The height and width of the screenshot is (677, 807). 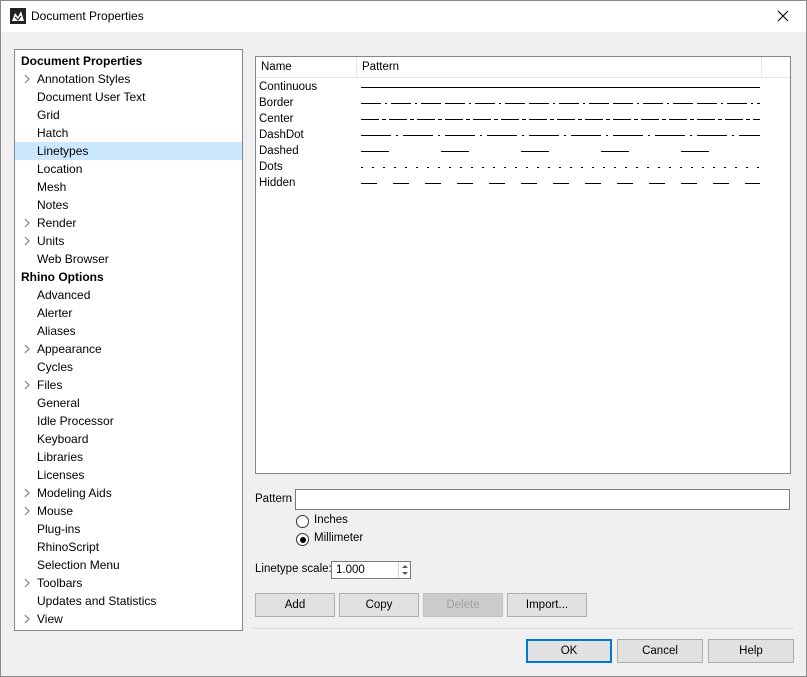 What do you see at coordinates (128, 367) in the screenshot?
I see `tree-item-cycles: Cycles` at bounding box center [128, 367].